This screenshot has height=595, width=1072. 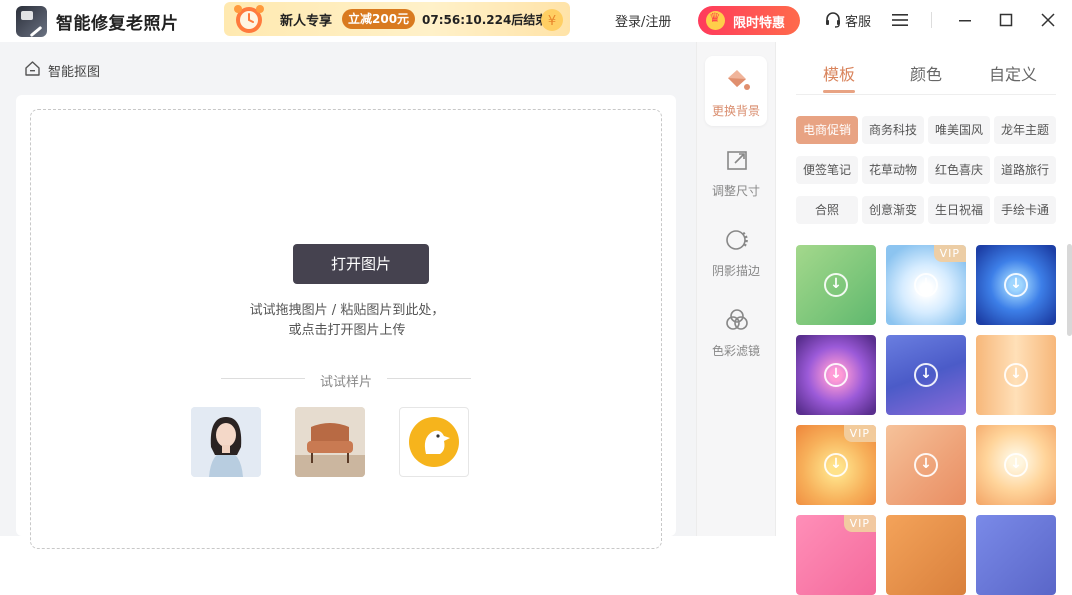 I want to click on category-chip: 道路旅行, so click(x=1025, y=170).